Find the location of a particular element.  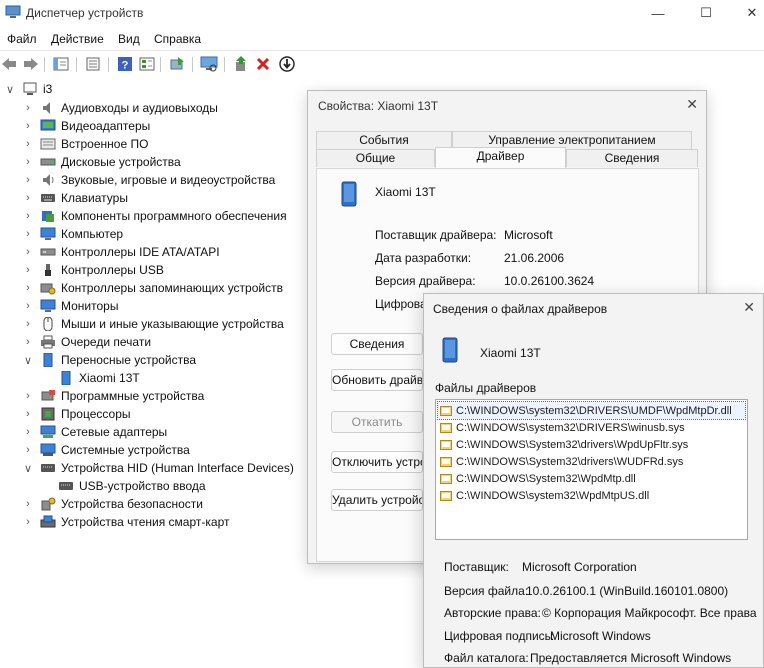

help-icon: ? is located at coordinates (125, 64).